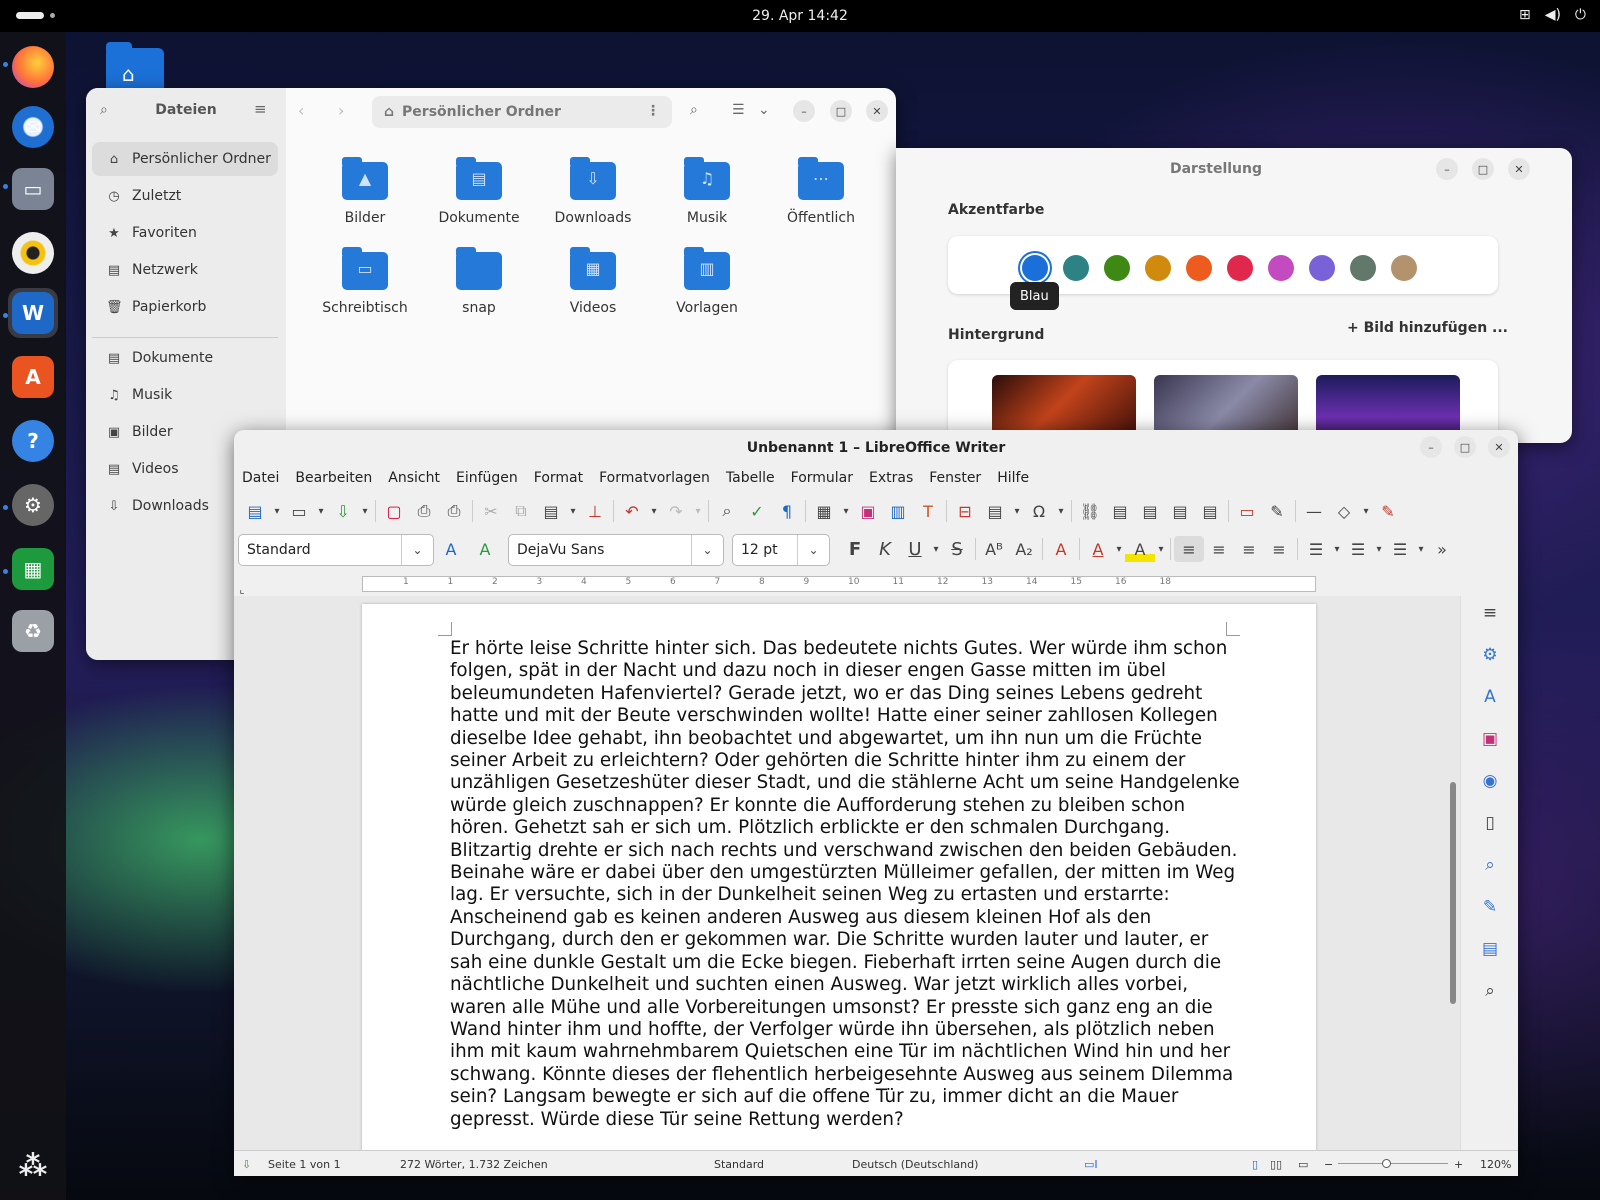 This screenshot has height=1200, width=1600. Describe the element at coordinates (1249, 549) in the screenshot. I see `align-right-icon: ≡` at that location.